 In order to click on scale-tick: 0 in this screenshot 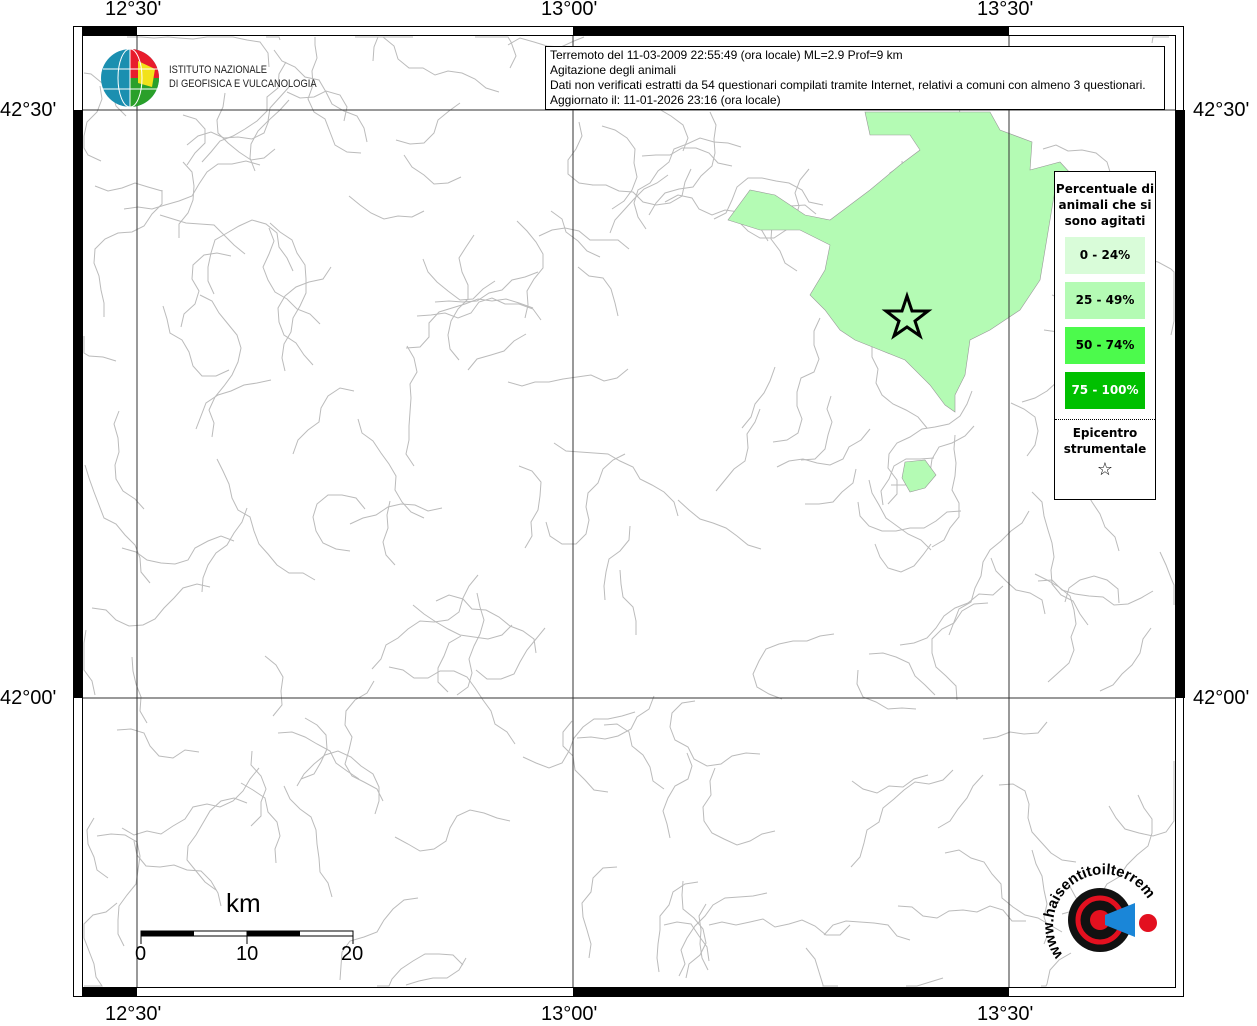, I will do `click(141, 954)`.